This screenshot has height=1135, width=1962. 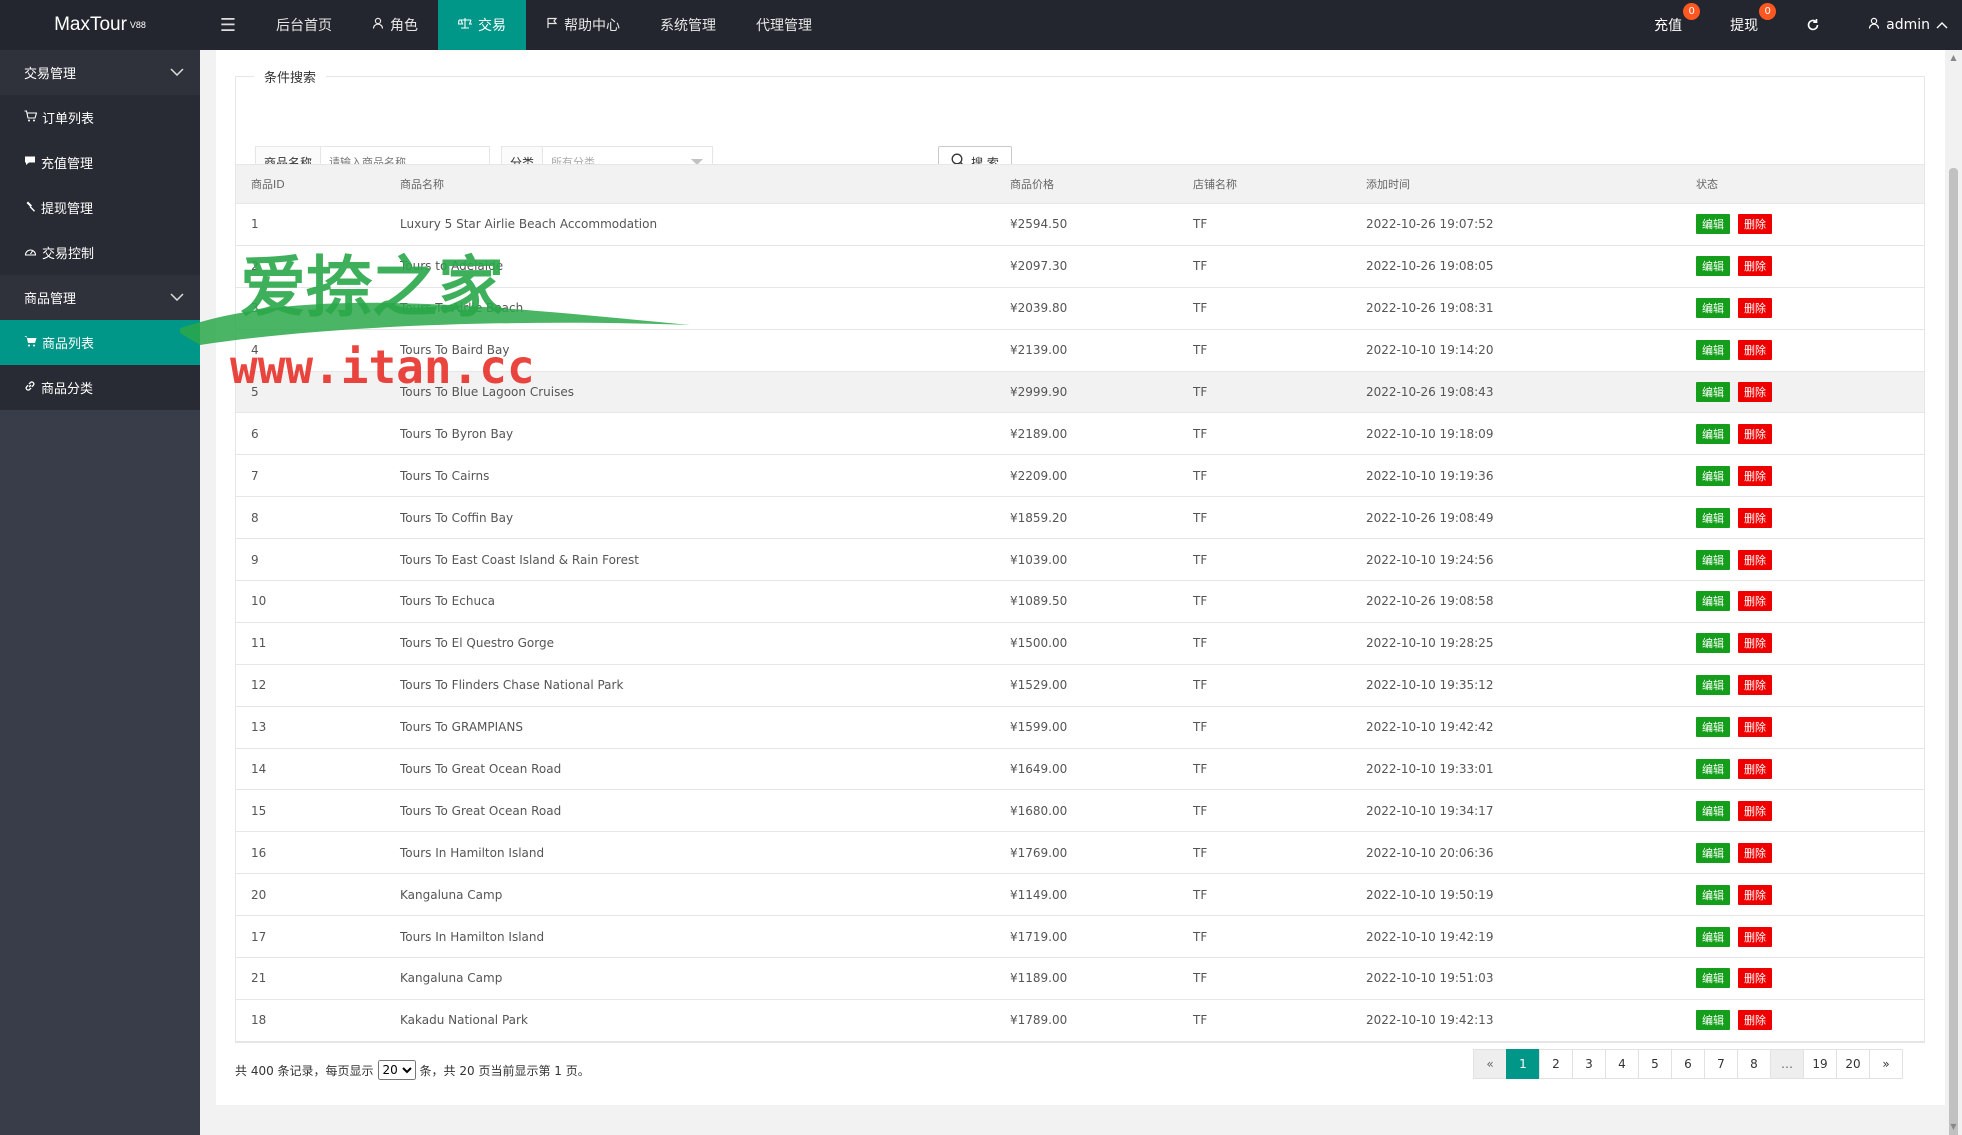 I want to click on page-button: 8, so click(x=1754, y=1064).